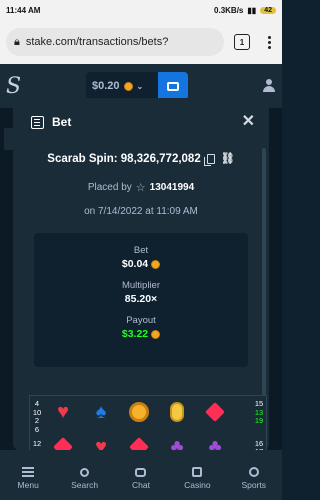 The height and width of the screenshot is (500, 320). Describe the element at coordinates (28, 485) in the screenshot. I see `nav-menu-label: Menu` at that location.